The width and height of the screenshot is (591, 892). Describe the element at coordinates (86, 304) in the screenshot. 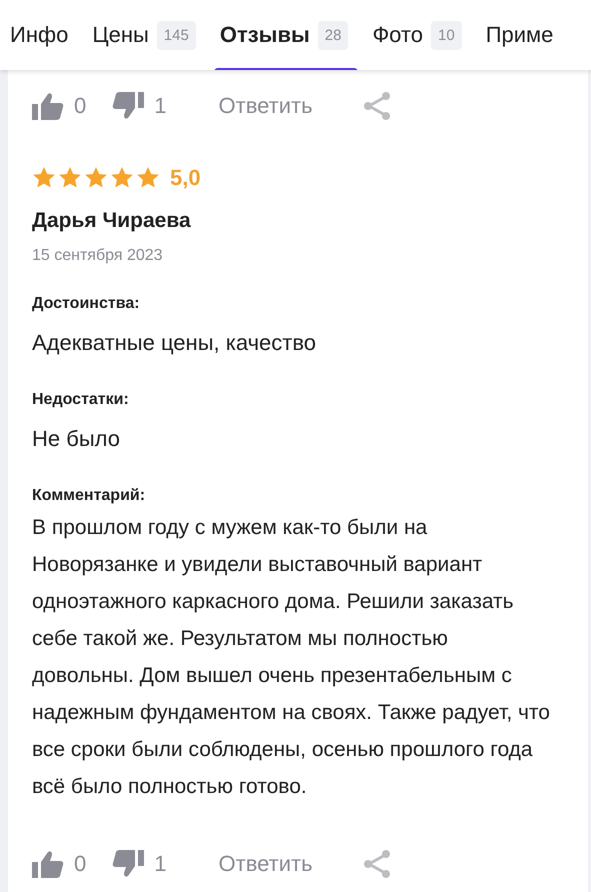

I see `section-label: Достоинства:` at that location.